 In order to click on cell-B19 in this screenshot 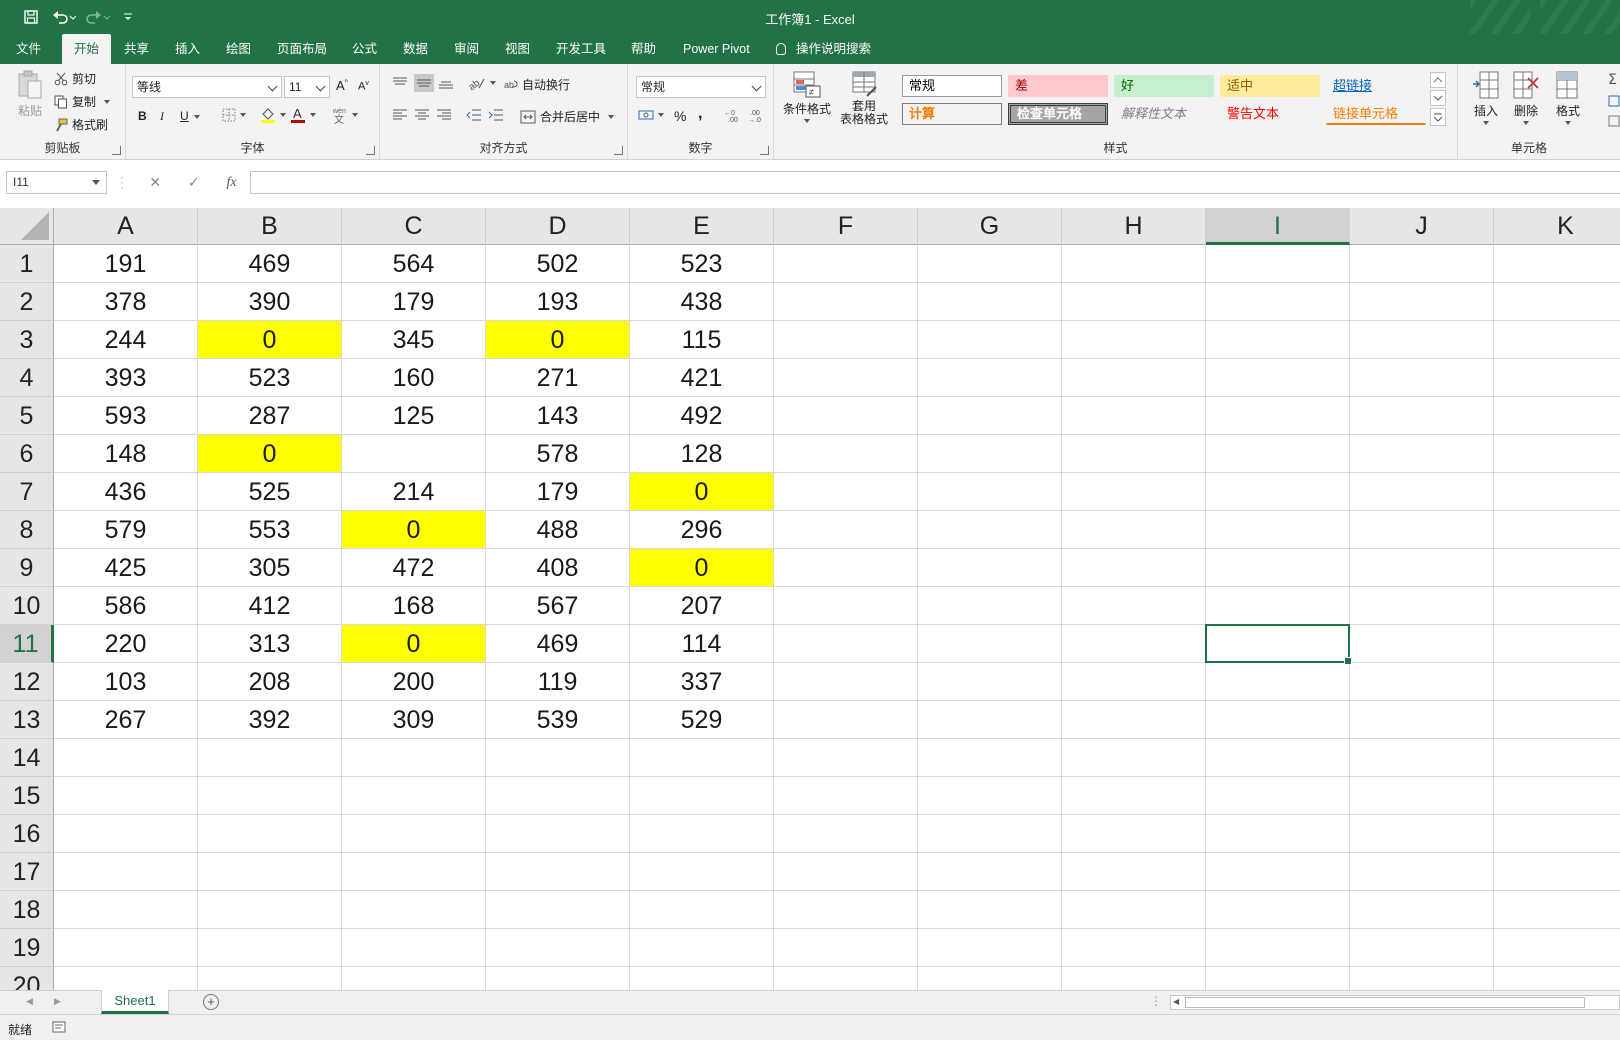, I will do `click(270, 948)`.